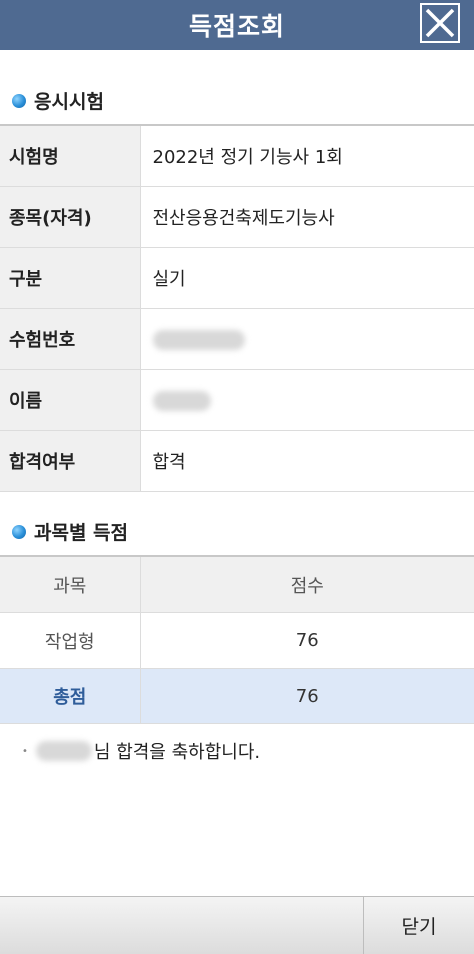  I want to click on info-label: 구분, so click(70, 278).